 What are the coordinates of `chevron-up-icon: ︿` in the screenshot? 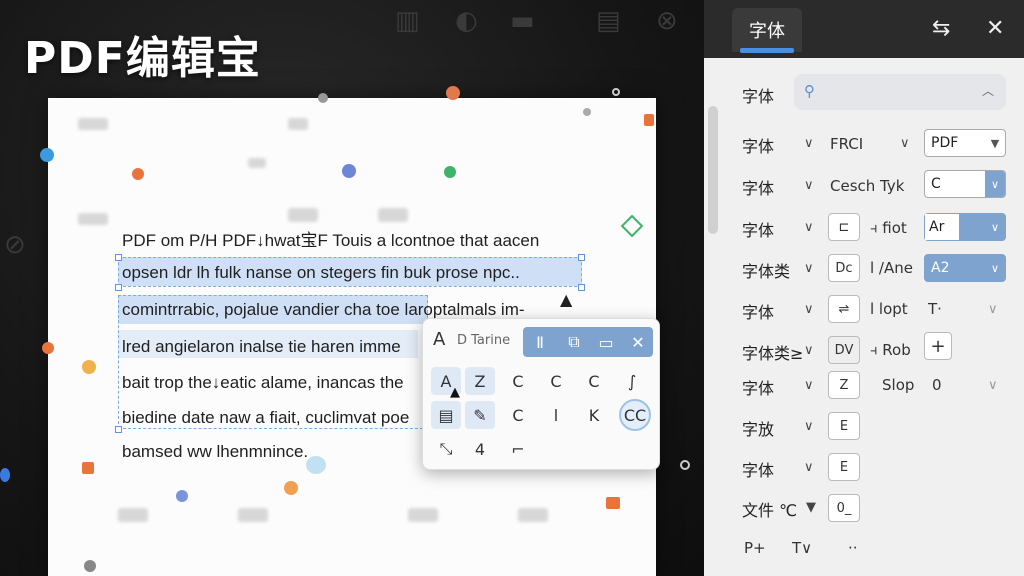 It's located at (988, 90).